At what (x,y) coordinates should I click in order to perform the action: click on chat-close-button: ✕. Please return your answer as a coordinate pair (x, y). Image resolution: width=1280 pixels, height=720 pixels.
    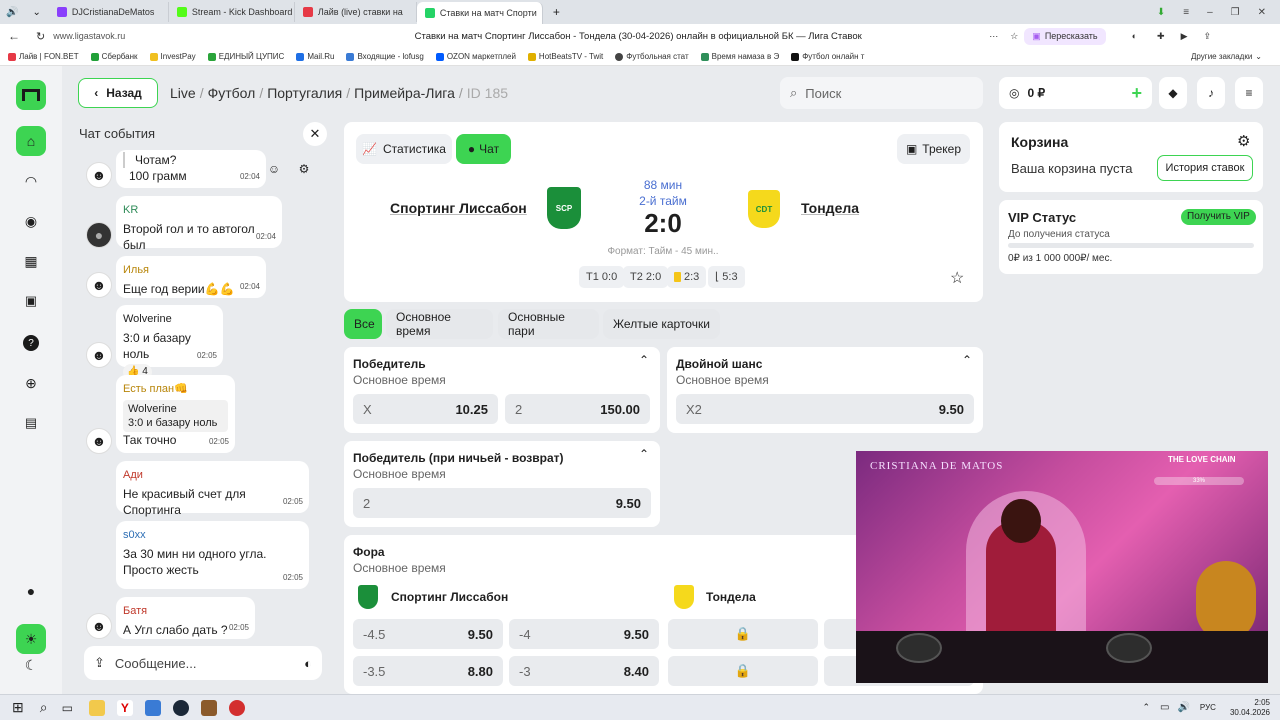
    Looking at the image, I should click on (315, 134).